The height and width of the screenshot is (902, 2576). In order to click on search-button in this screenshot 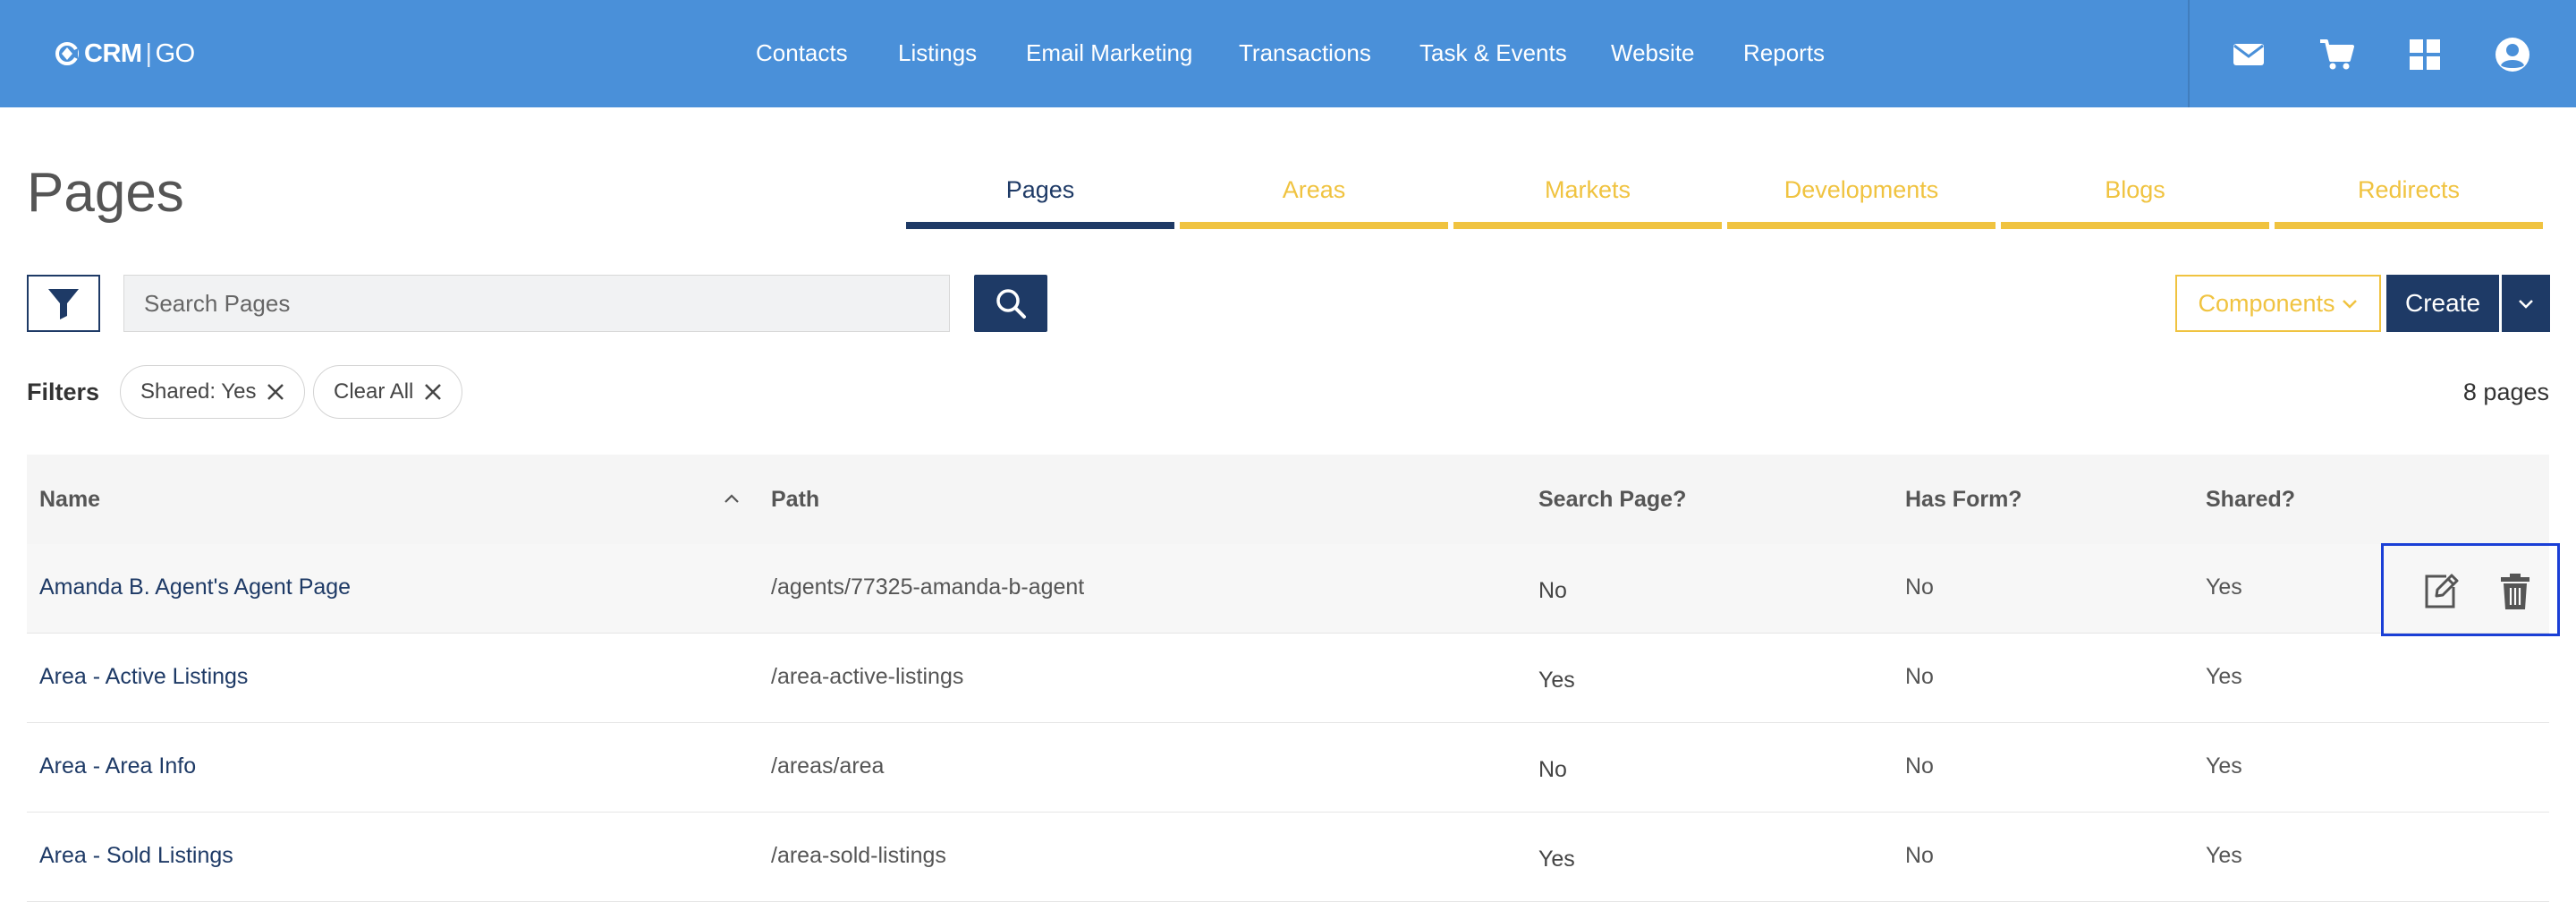, I will do `click(1010, 303)`.